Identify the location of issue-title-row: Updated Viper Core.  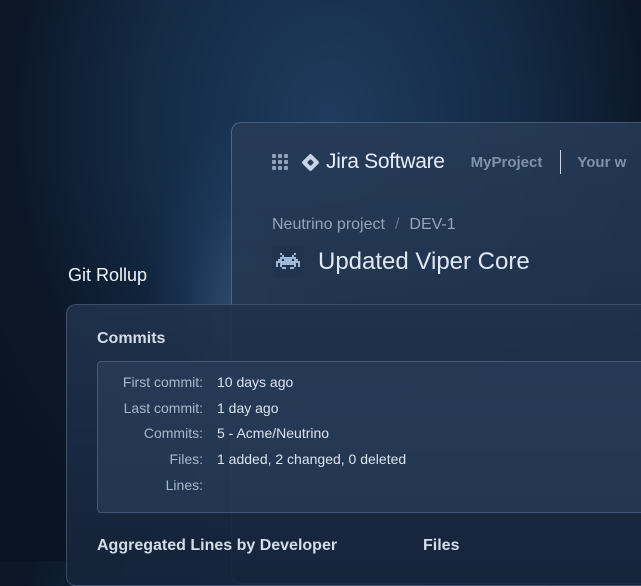
(401, 262).